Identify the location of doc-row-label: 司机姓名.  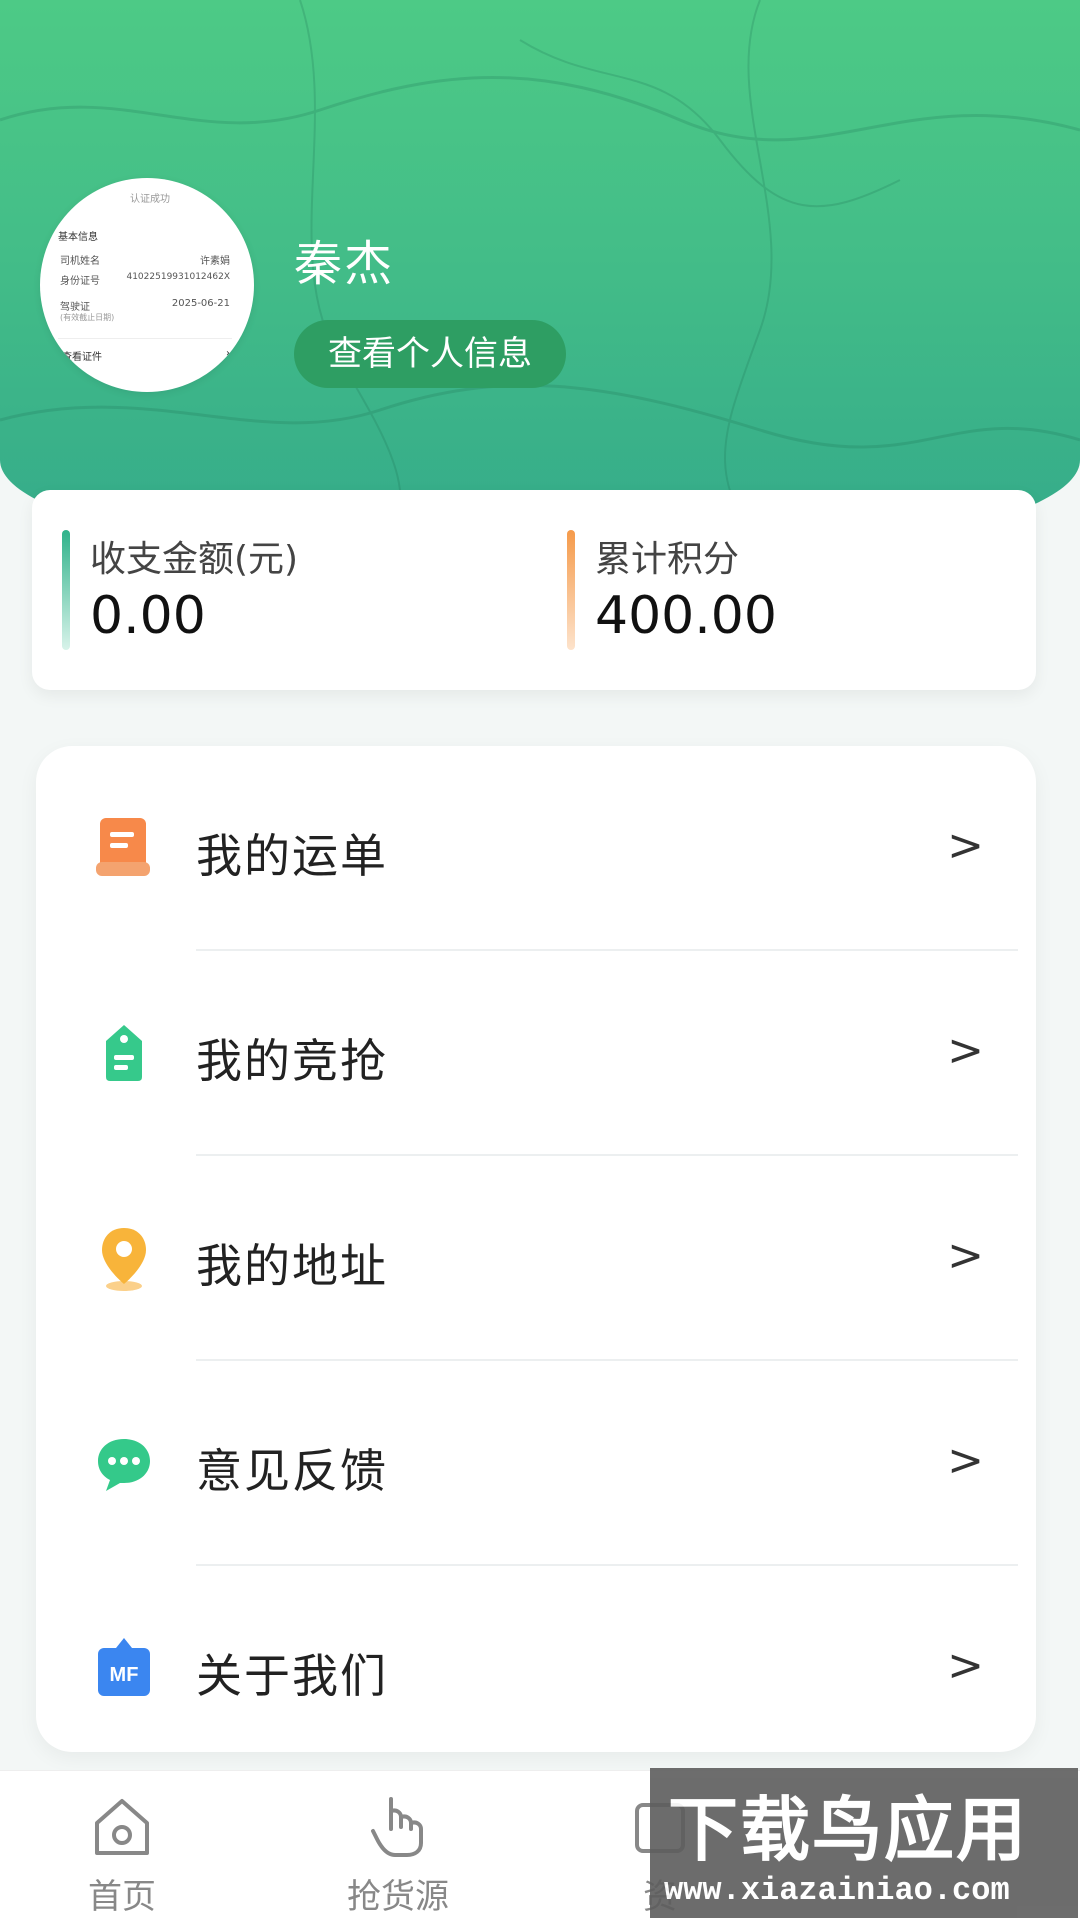
(80, 261).